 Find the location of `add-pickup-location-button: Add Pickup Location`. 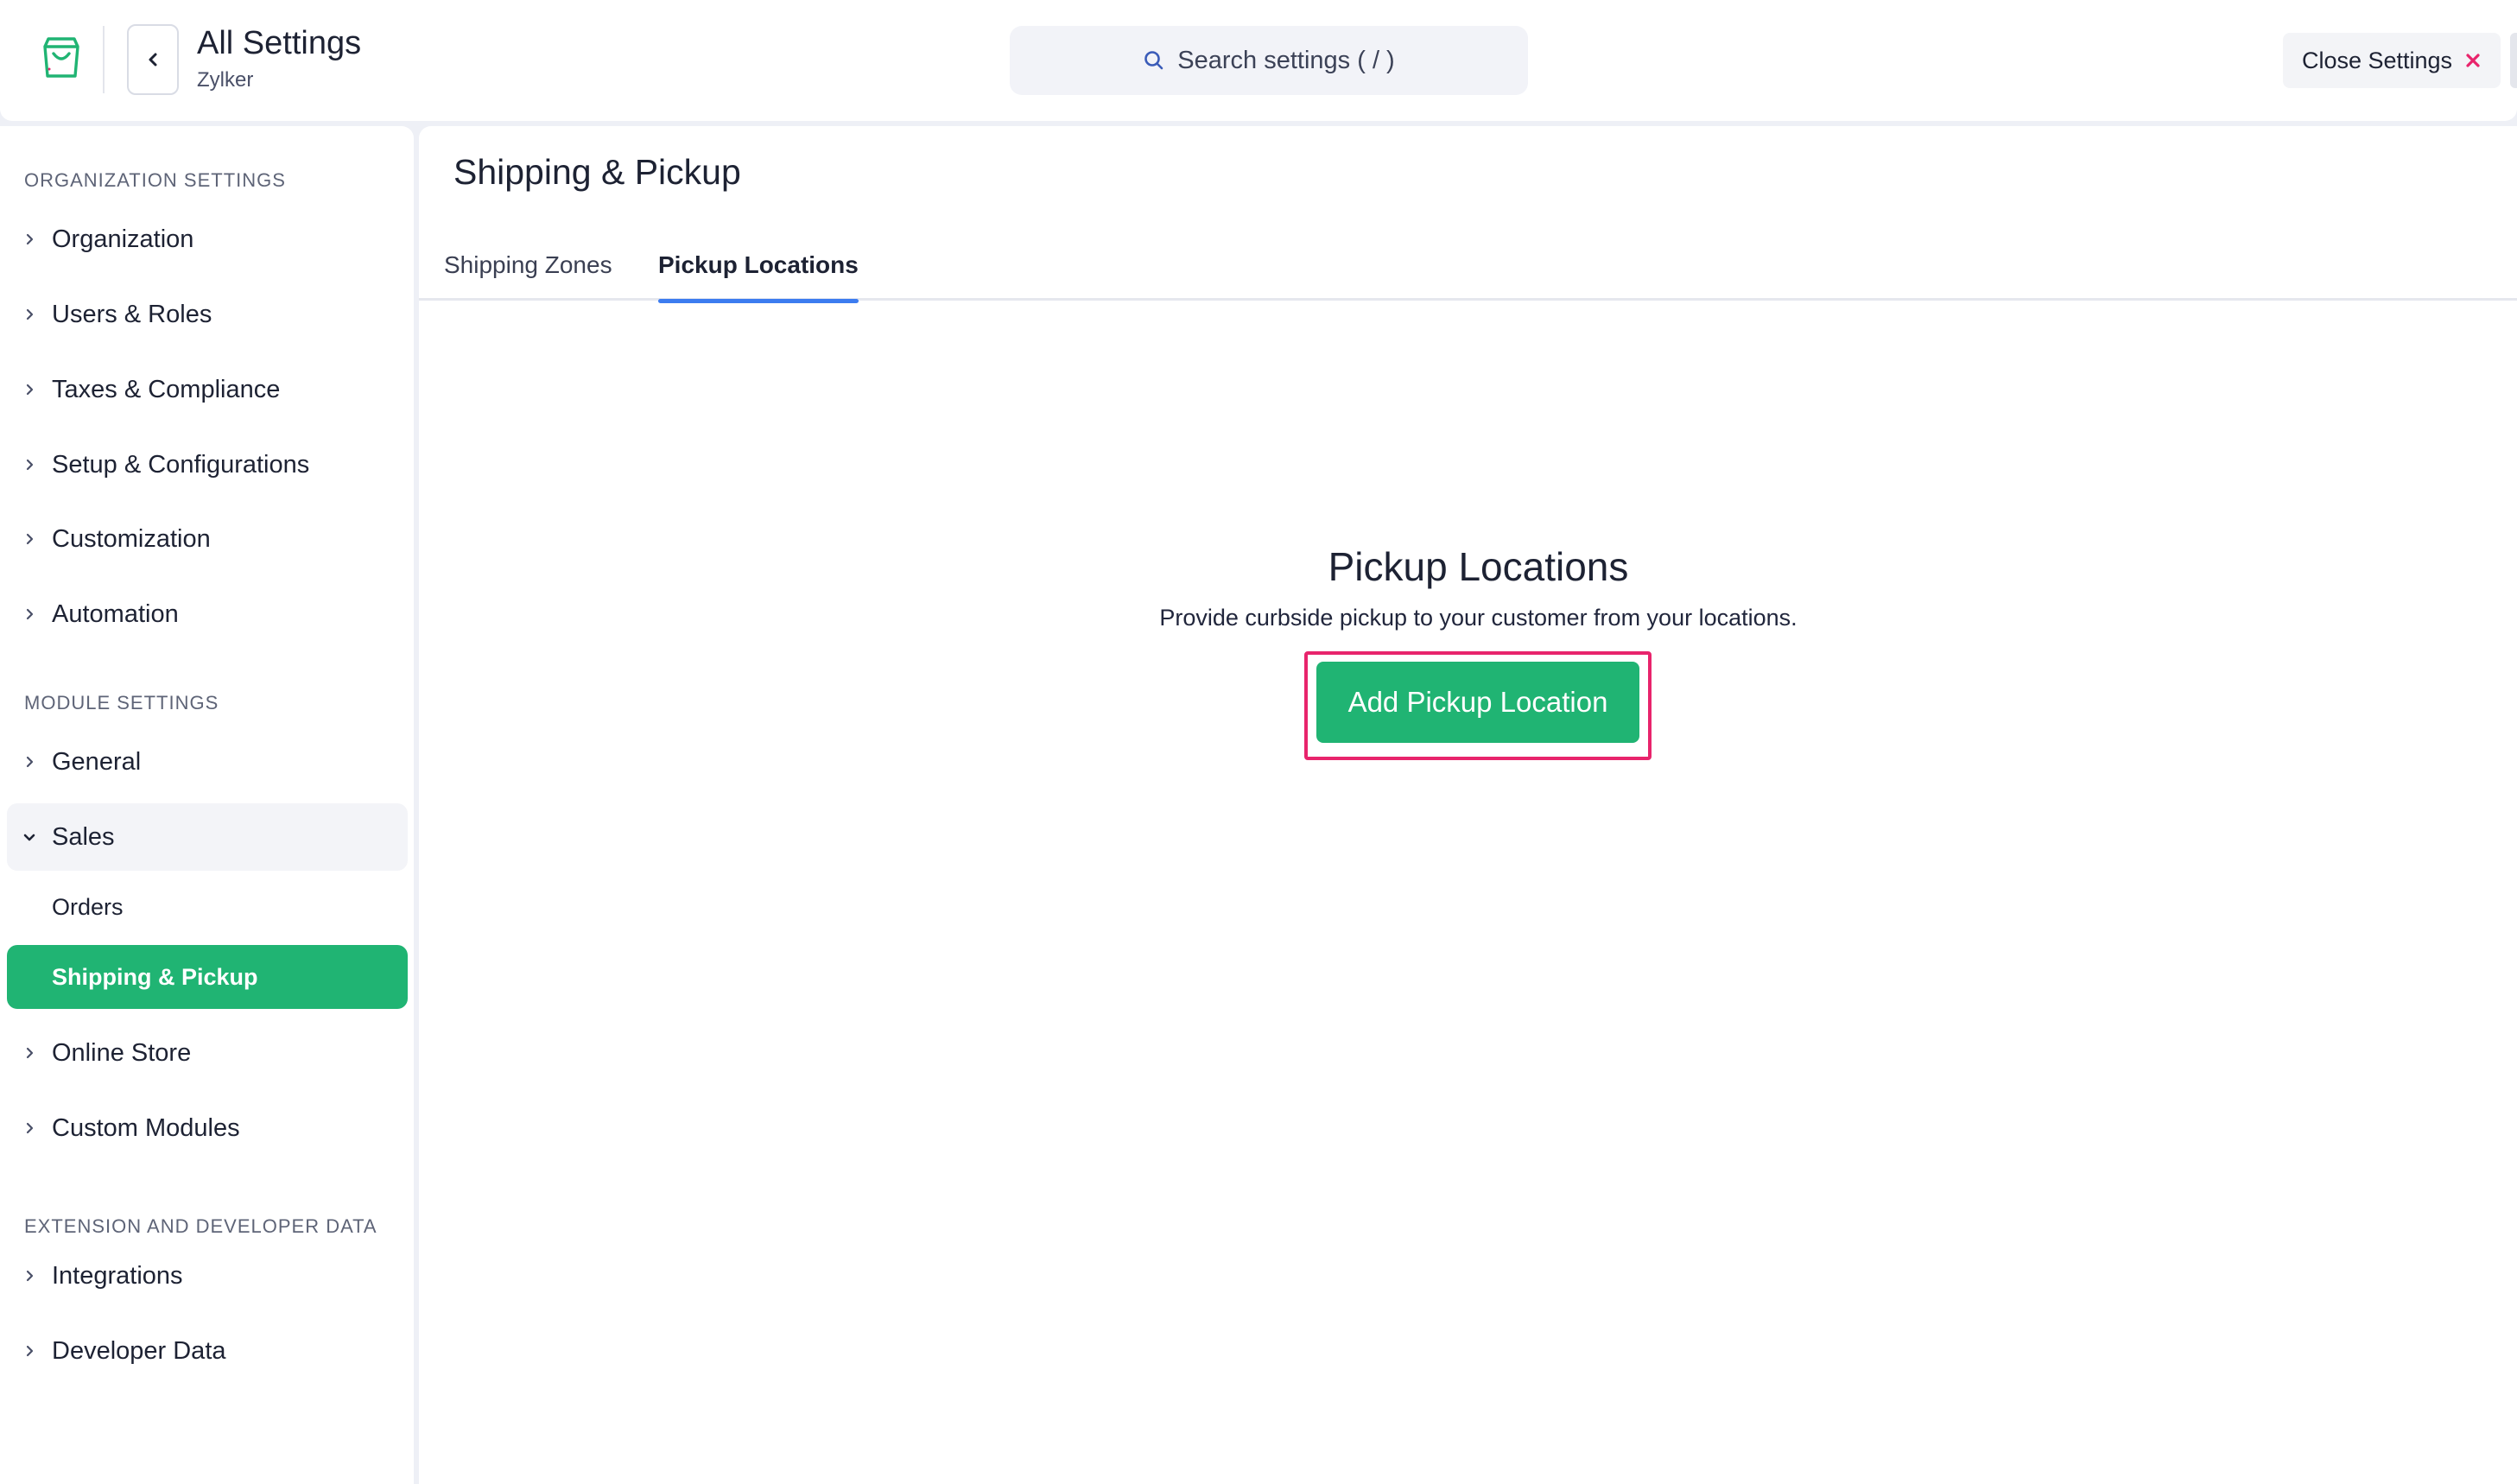

add-pickup-location-button: Add Pickup Location is located at coordinates (1477, 702).